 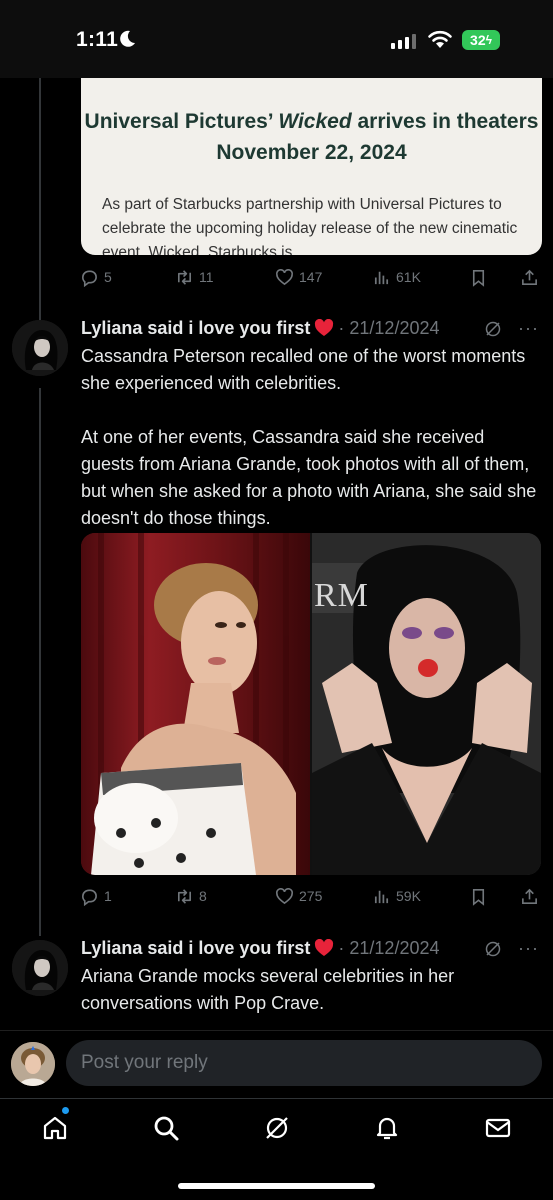 I want to click on status-time: 1:11, so click(x=97, y=39).